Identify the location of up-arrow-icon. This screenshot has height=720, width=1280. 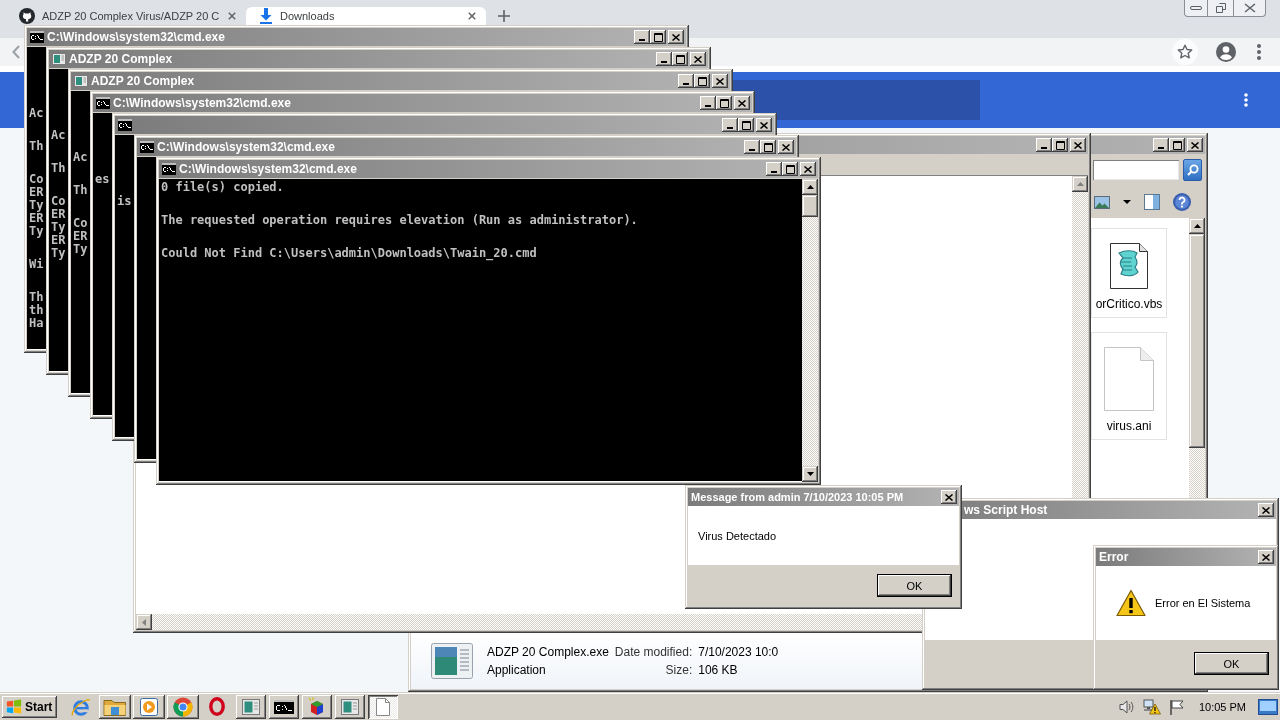
(1080, 184).